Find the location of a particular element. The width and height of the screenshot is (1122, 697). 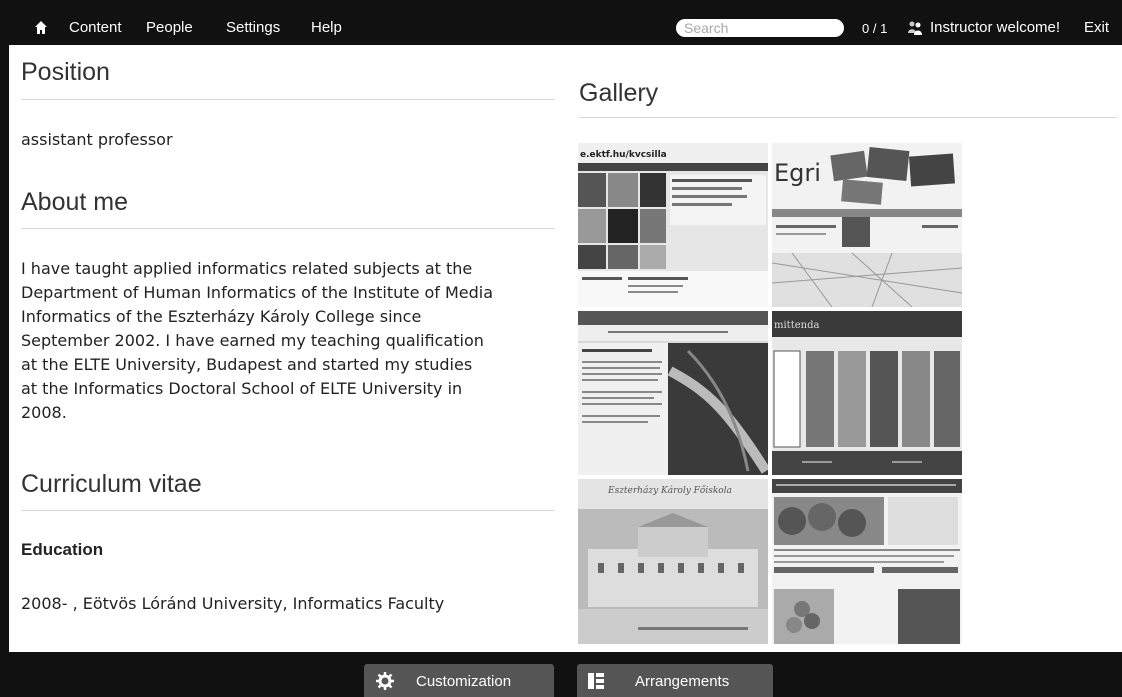

gallery-thumbnail: mittenda is located at coordinates (867, 393).